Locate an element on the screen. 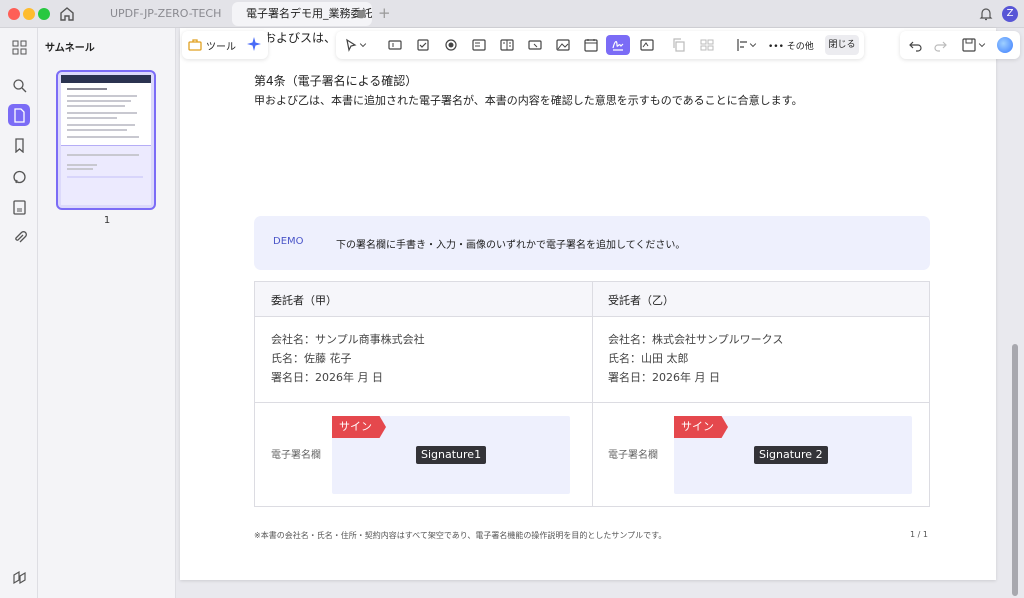 The width and height of the screenshot is (1024, 598). bell-icon is located at coordinates (986, 14).